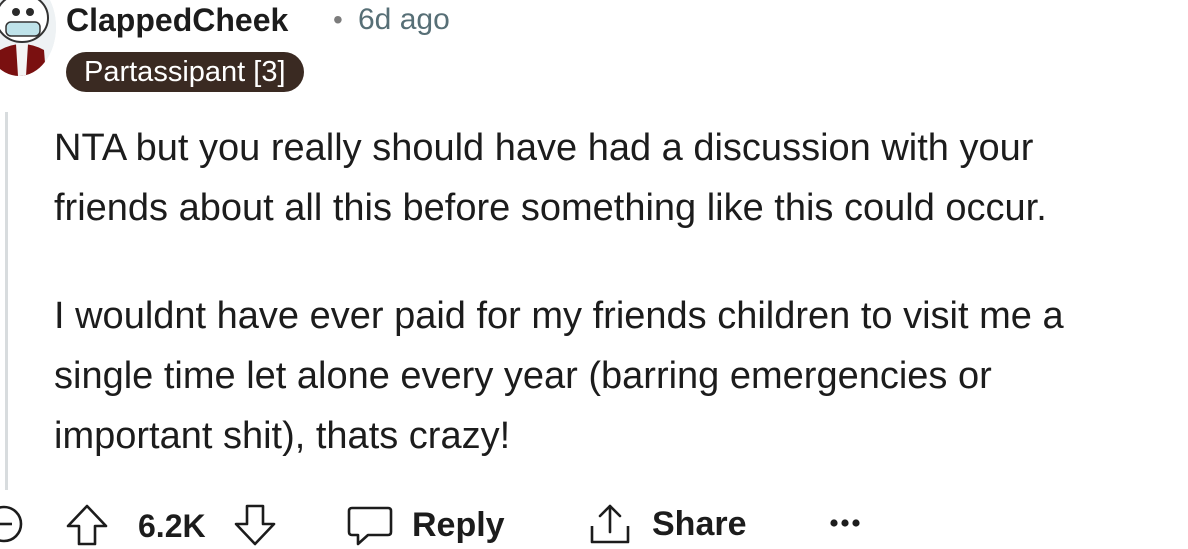  What do you see at coordinates (255, 525) in the screenshot?
I see `downvote-arrow-icon` at bounding box center [255, 525].